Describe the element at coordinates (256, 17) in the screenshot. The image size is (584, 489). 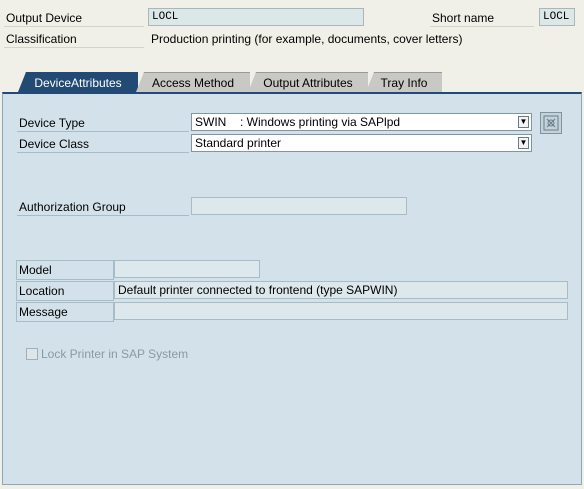
I see `output-device-field: LOCL` at that location.